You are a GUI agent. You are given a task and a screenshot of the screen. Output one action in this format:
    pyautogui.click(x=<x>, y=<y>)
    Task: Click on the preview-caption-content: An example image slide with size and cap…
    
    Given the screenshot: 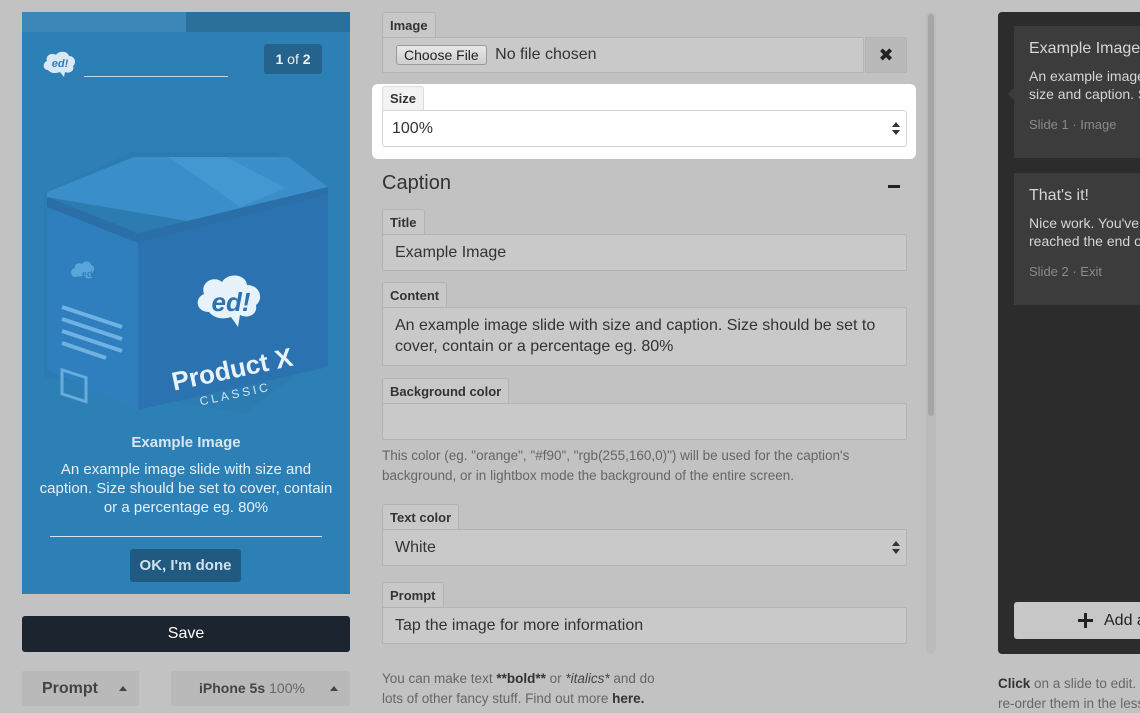 What is the action you would take?
    pyautogui.click(x=186, y=488)
    